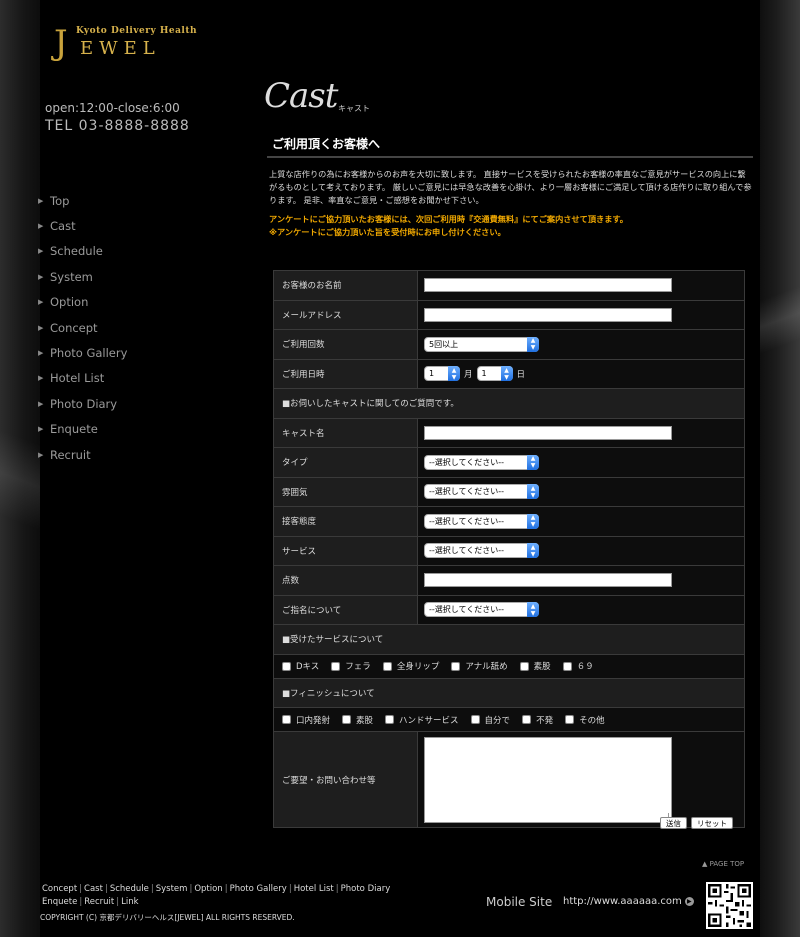 This screenshot has height=937, width=800. I want to click on nomination-label: ご指名について, so click(346, 609).